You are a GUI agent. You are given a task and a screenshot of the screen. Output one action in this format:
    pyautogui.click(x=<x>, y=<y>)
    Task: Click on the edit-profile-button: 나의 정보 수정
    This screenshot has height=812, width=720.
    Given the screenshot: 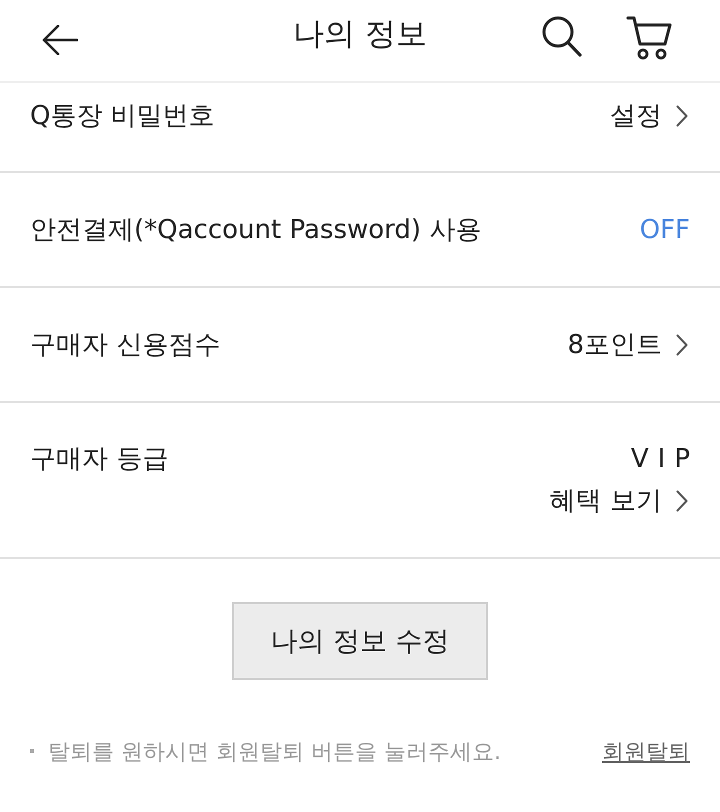 What is the action you would take?
    pyautogui.click(x=360, y=641)
    